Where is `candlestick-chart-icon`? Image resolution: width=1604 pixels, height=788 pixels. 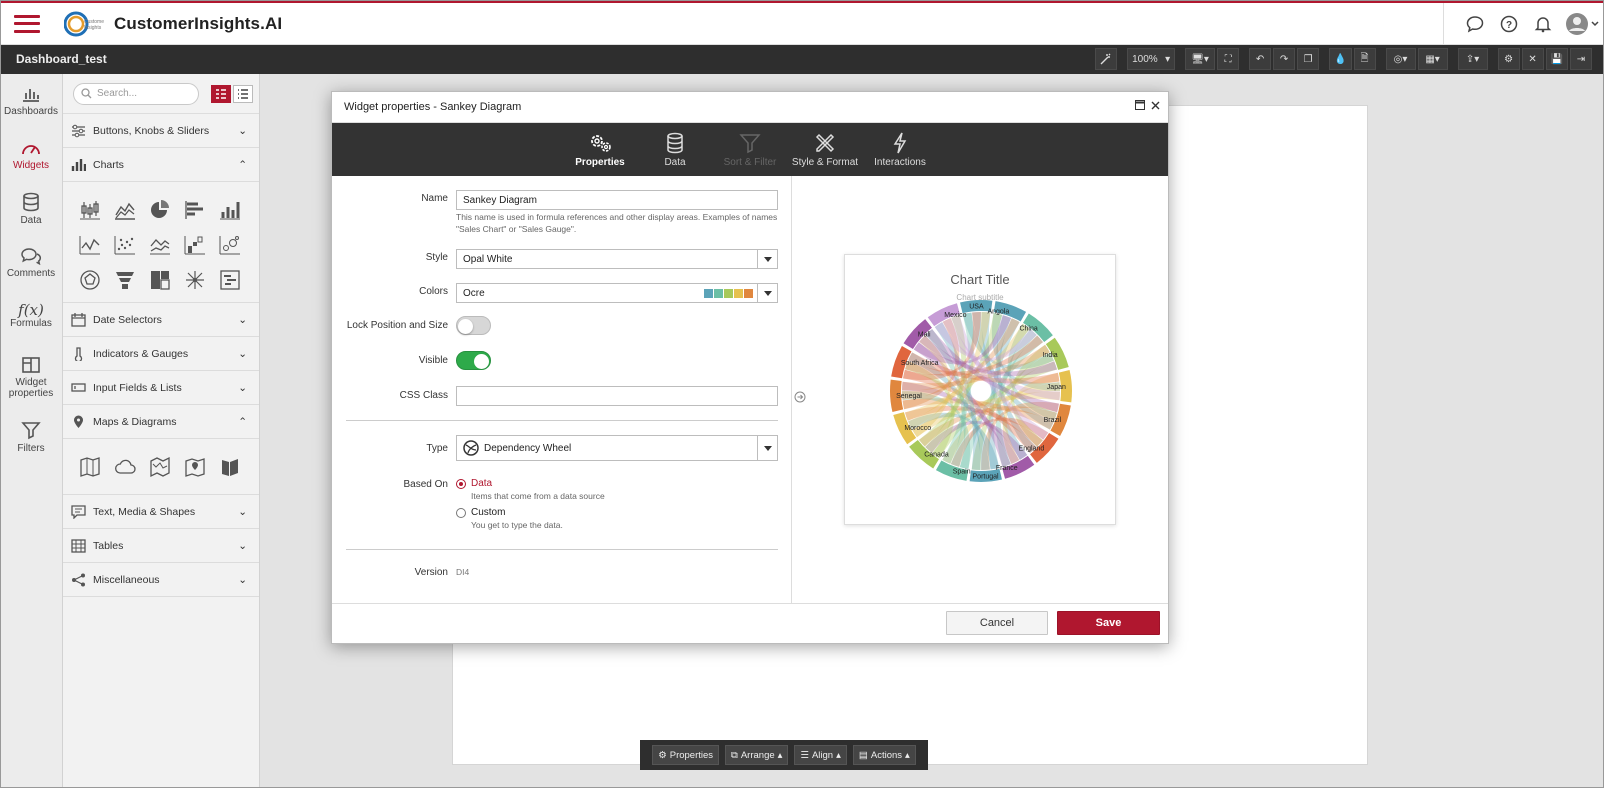
candlestick-chart-icon is located at coordinates (89, 209).